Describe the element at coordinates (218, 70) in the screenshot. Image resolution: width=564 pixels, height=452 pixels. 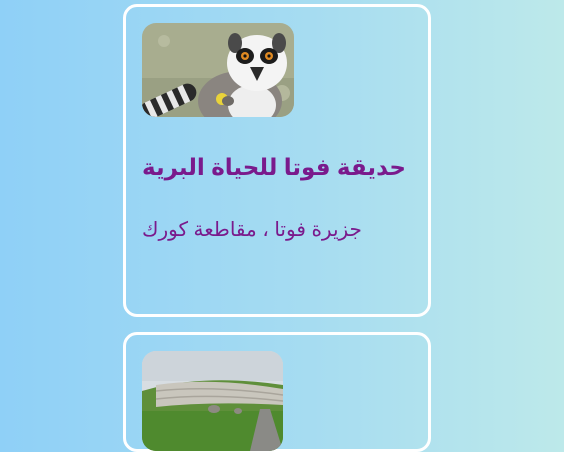
I see `lemur-photo` at that location.